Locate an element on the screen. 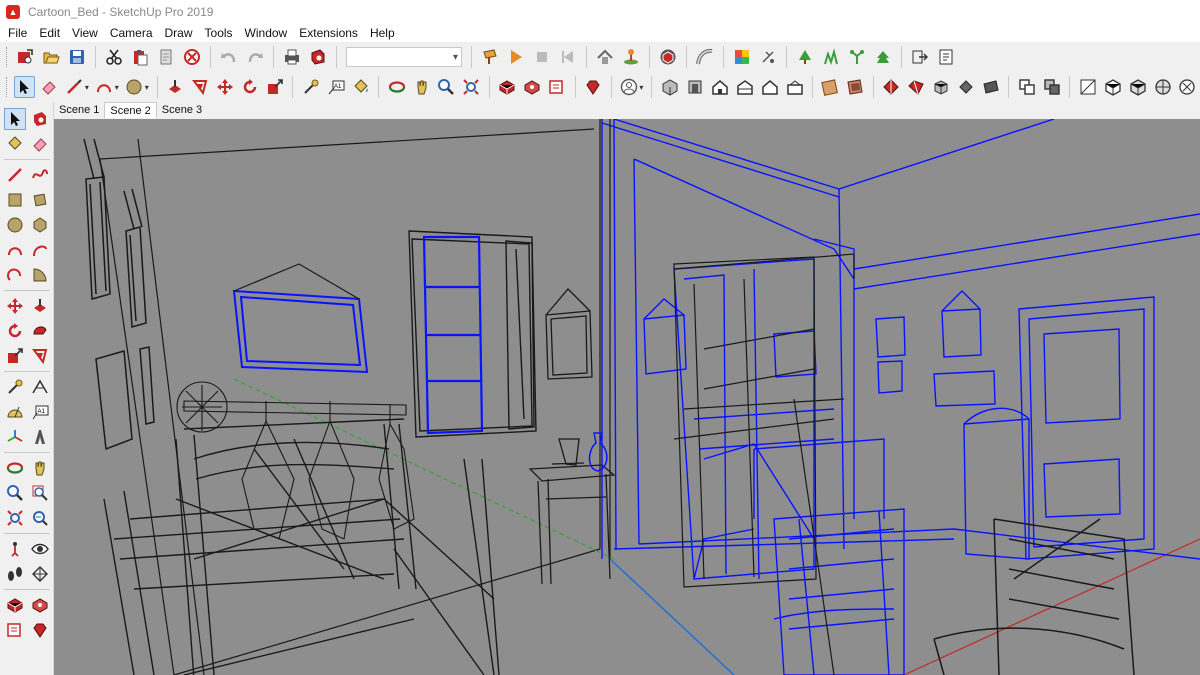 The width and height of the screenshot is (1200, 675). shadow-icon is located at coordinates (768, 57).